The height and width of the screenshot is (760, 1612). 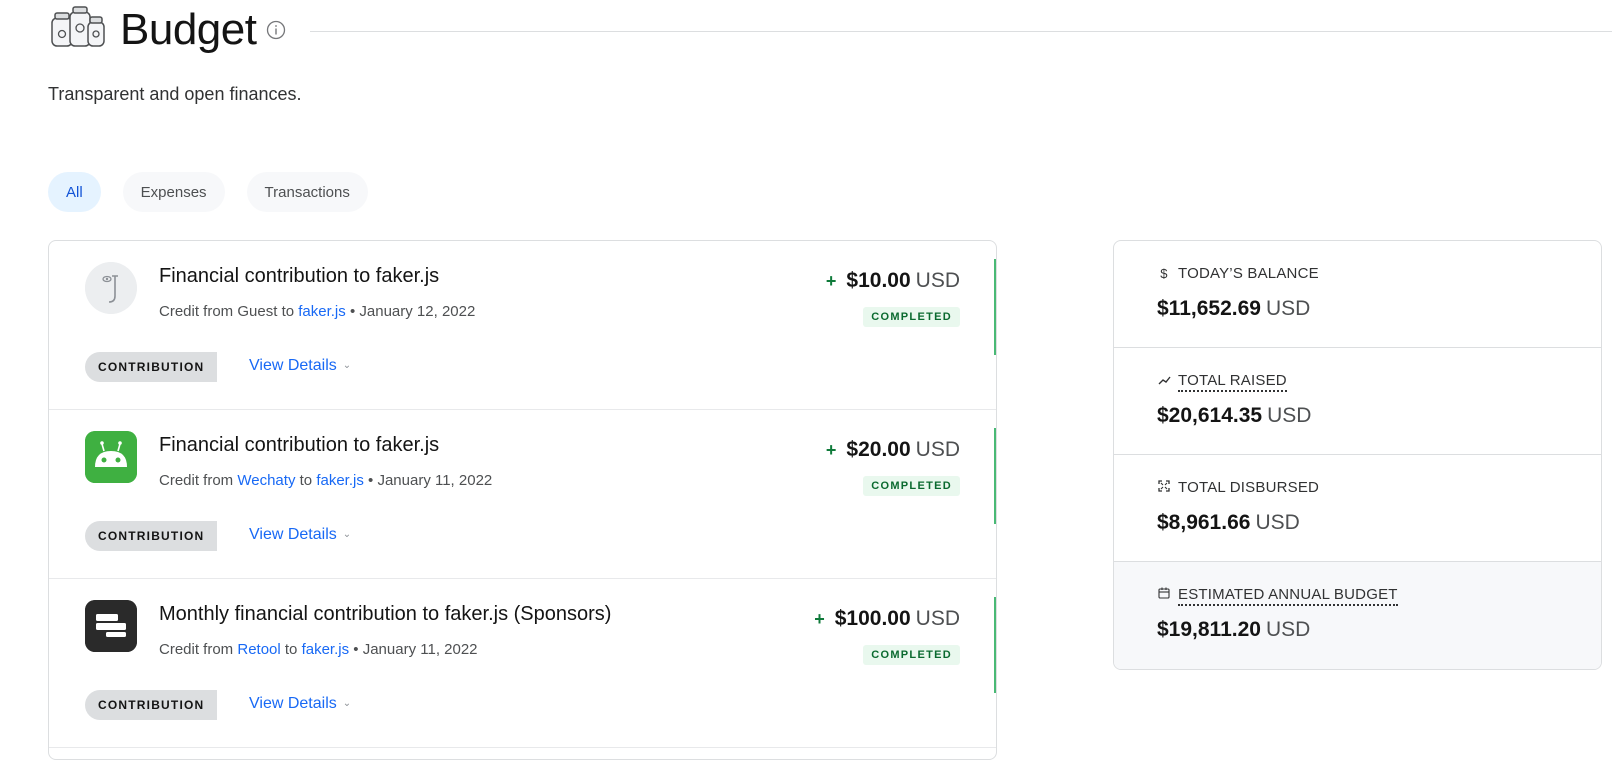 I want to click on total-raised-value: $20,614.35 USD, so click(x=1234, y=416).